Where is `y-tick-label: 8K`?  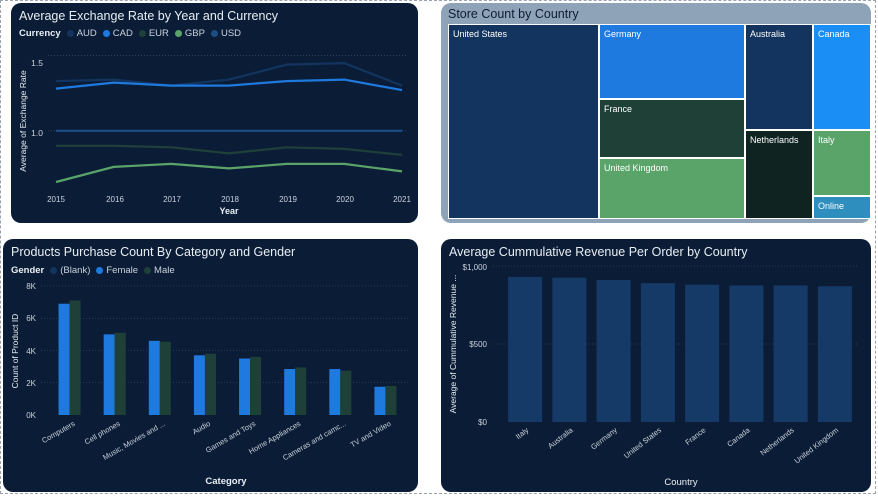 y-tick-label: 8K is located at coordinates (31, 286).